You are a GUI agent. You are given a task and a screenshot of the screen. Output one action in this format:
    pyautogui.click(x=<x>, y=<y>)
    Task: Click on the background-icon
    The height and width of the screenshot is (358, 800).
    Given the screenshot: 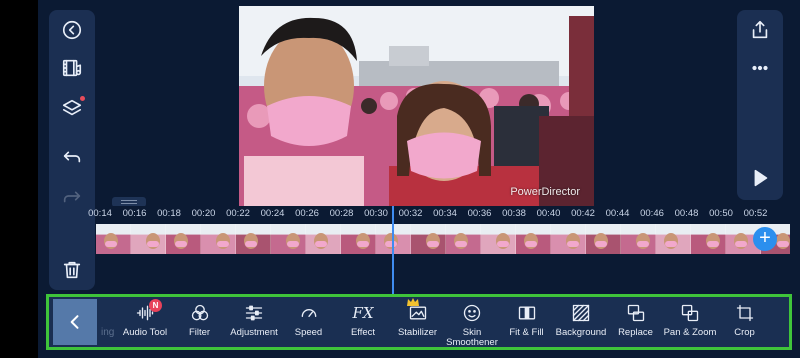 What is the action you would take?
    pyautogui.click(x=581, y=313)
    